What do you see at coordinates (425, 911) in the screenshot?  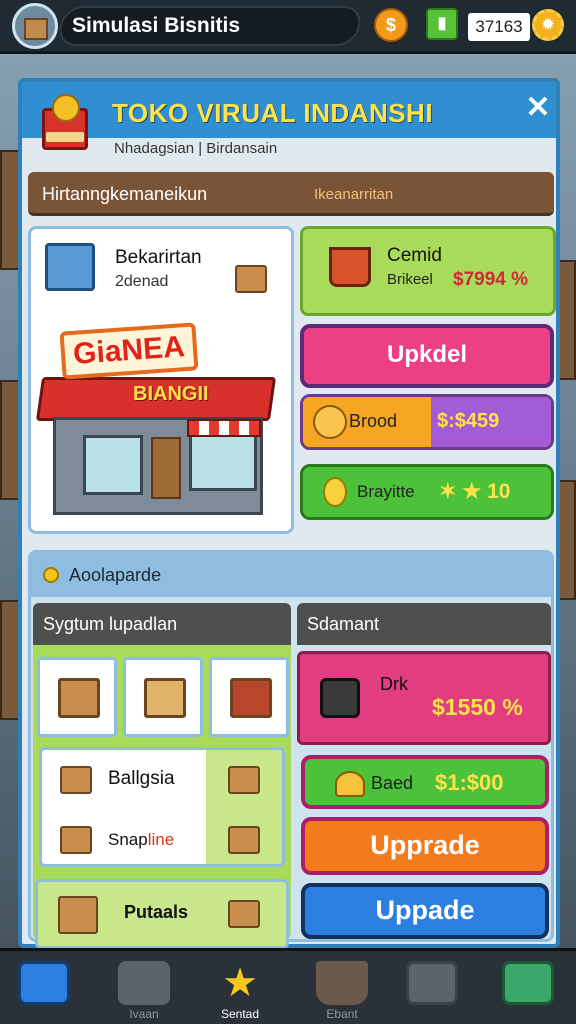 I see `upgrade-blue-button: Uppade` at bounding box center [425, 911].